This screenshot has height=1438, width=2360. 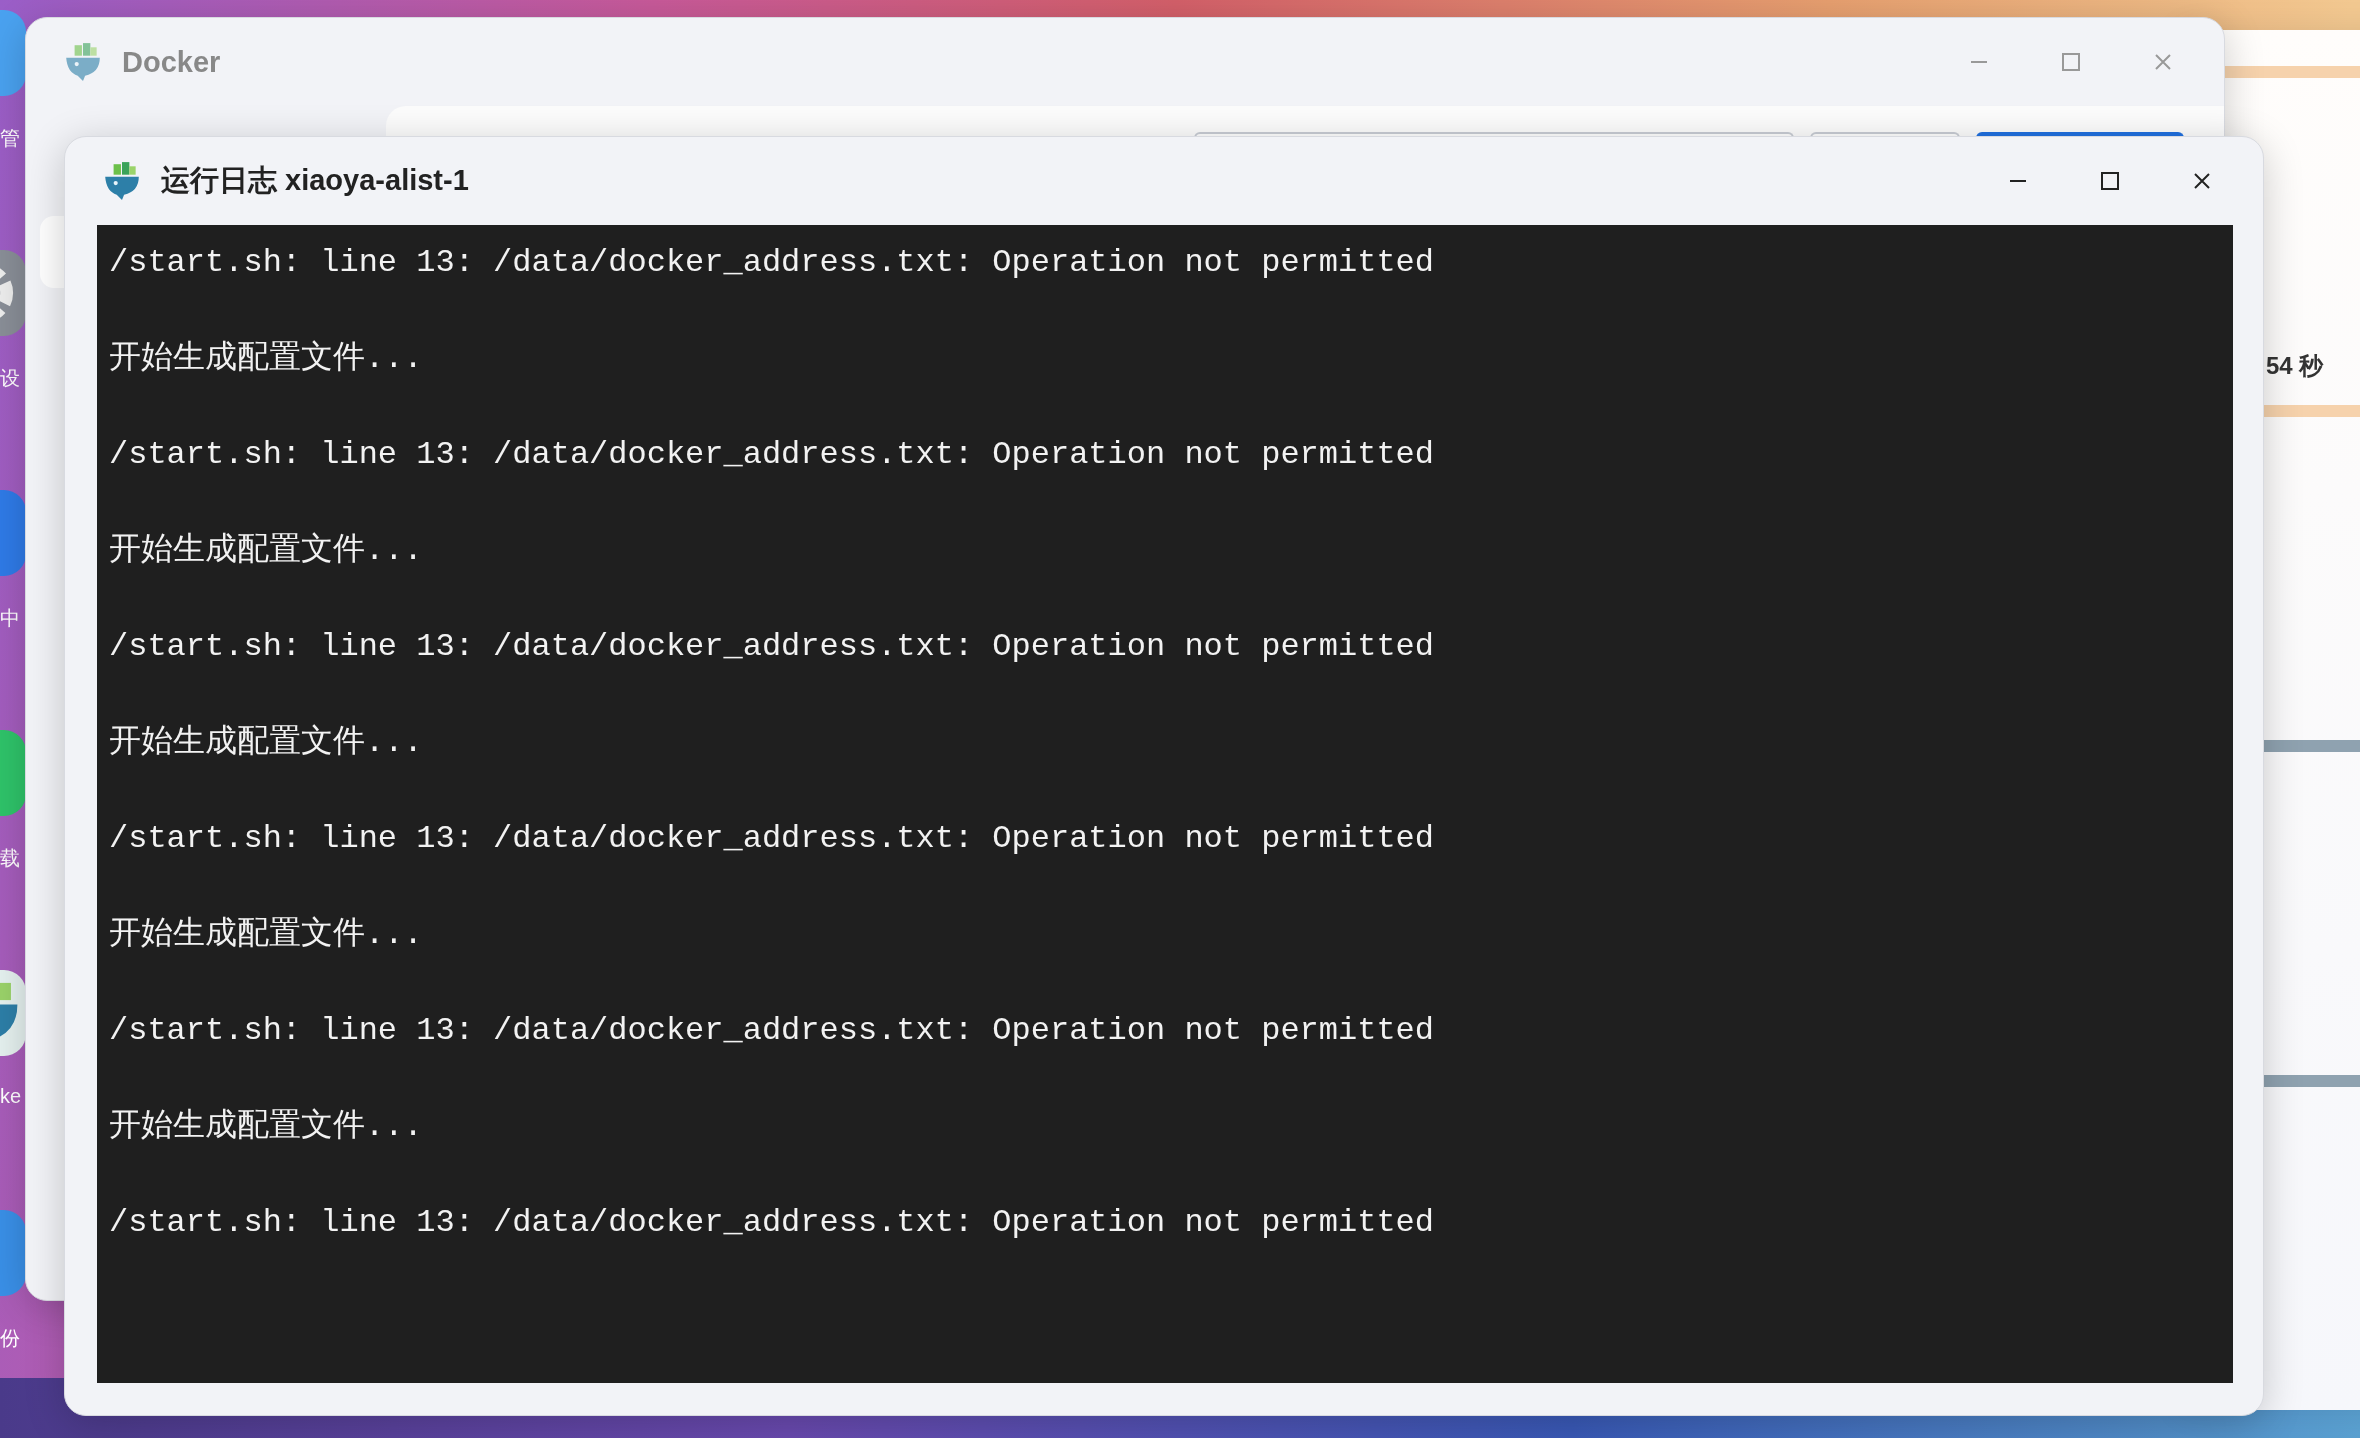 What do you see at coordinates (315, 180) in the screenshot?
I see `window-title: 运行日志 xiaoya-alist-1` at bounding box center [315, 180].